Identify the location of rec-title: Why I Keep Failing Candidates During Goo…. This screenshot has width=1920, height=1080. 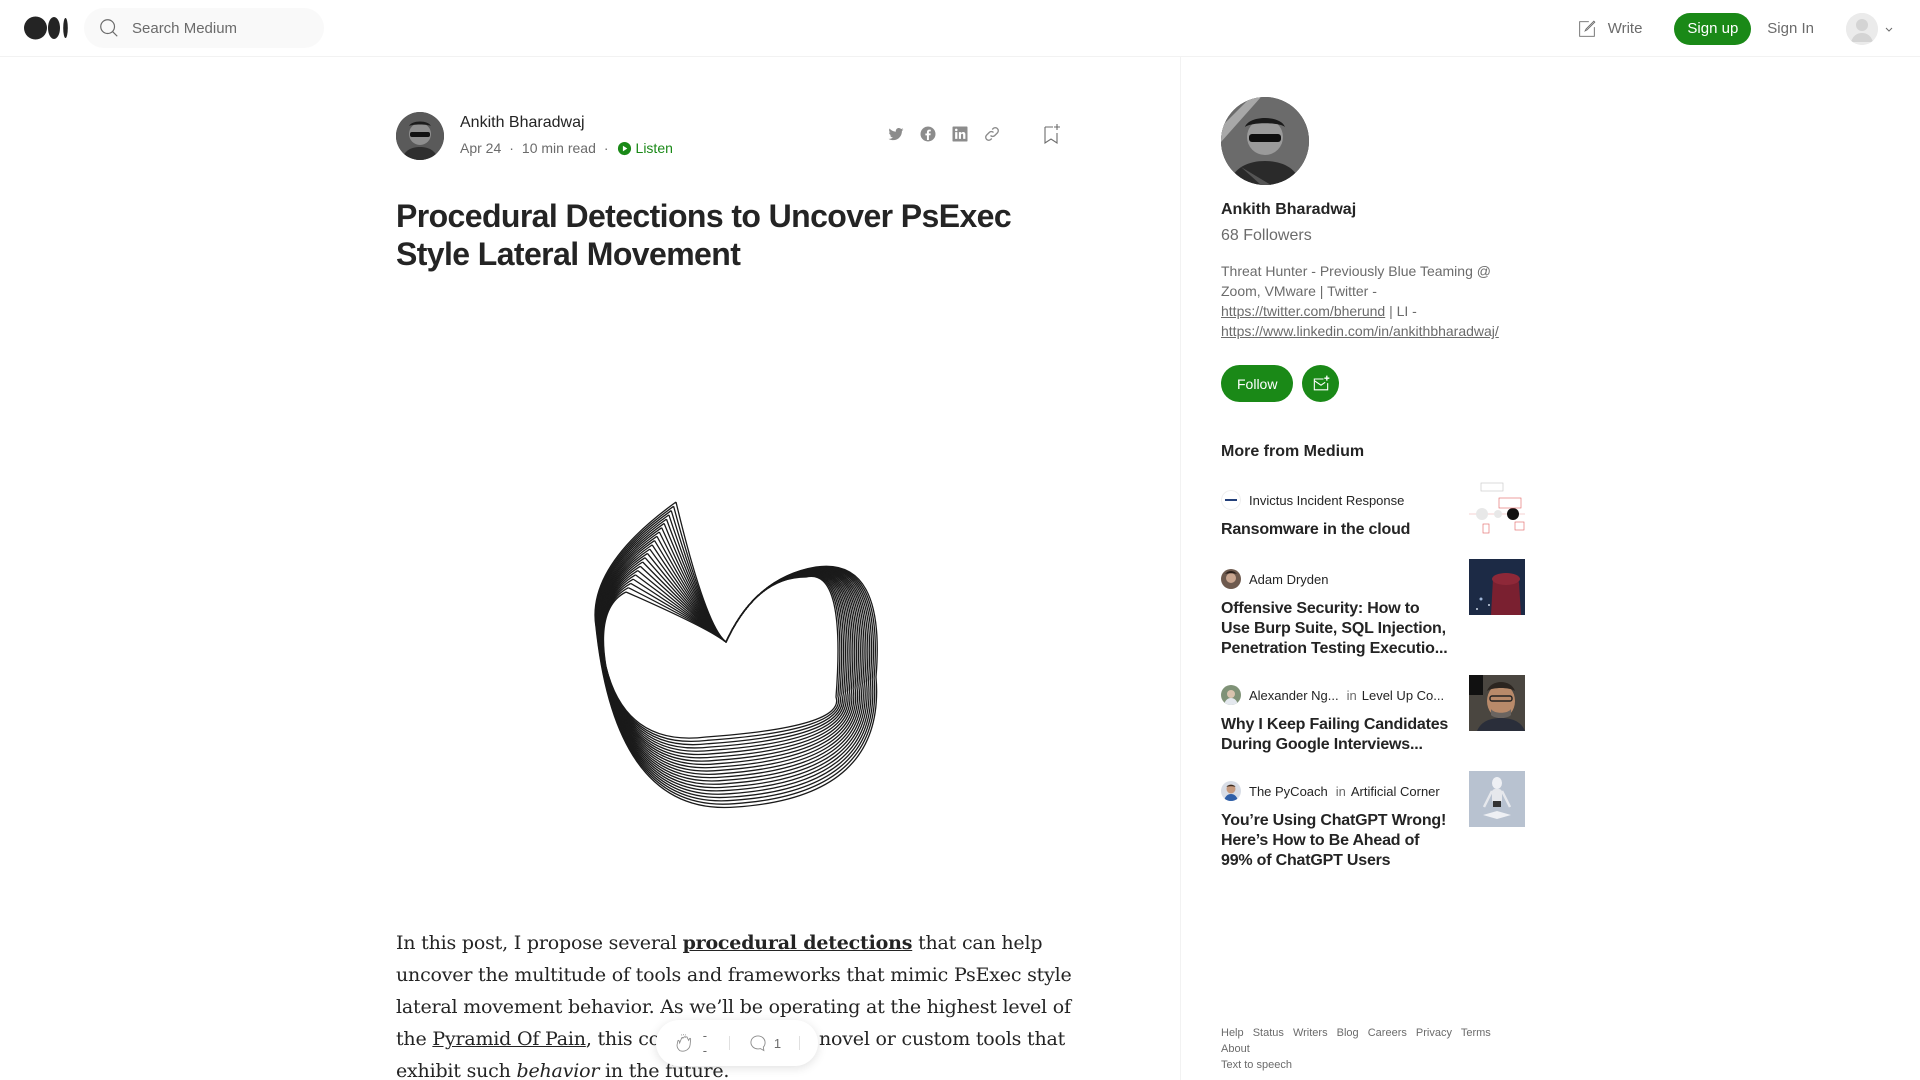
(1336, 735).